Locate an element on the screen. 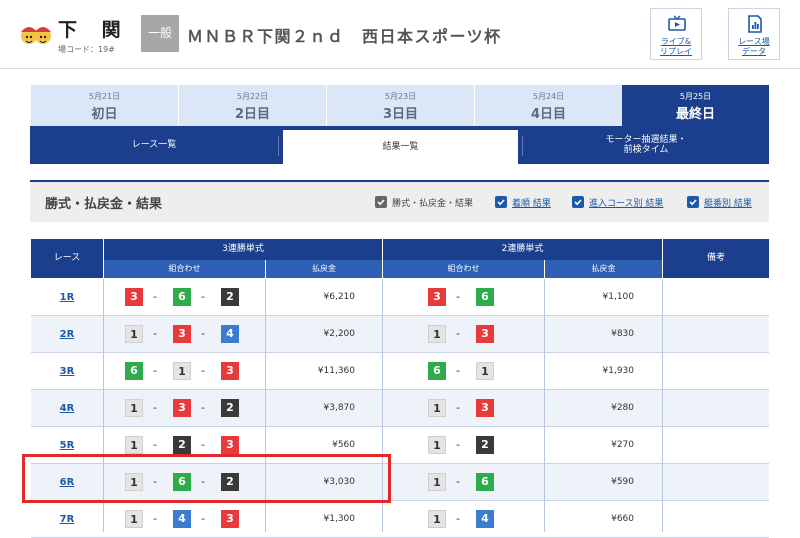 This screenshot has height=538, width=800. filter-boat-number-checkbox is located at coordinates (693, 202).